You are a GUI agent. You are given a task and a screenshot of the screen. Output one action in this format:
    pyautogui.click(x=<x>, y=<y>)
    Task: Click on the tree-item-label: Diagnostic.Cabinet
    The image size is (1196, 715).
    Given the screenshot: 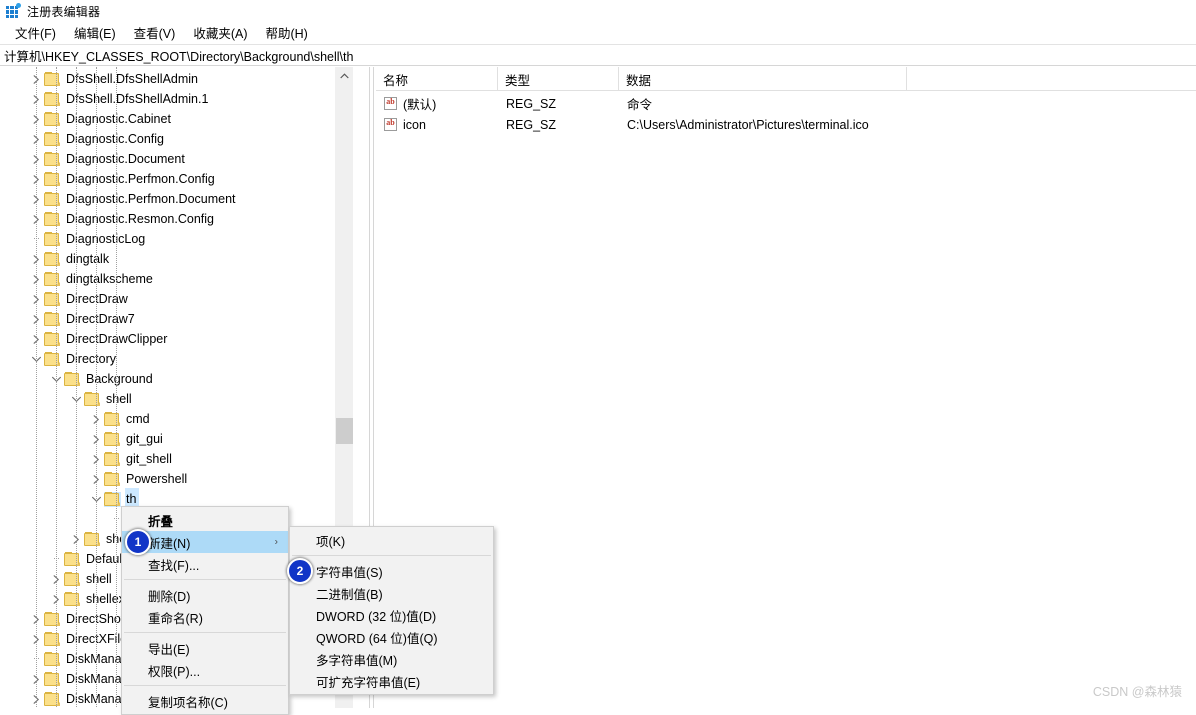 What is the action you would take?
    pyautogui.click(x=118, y=119)
    